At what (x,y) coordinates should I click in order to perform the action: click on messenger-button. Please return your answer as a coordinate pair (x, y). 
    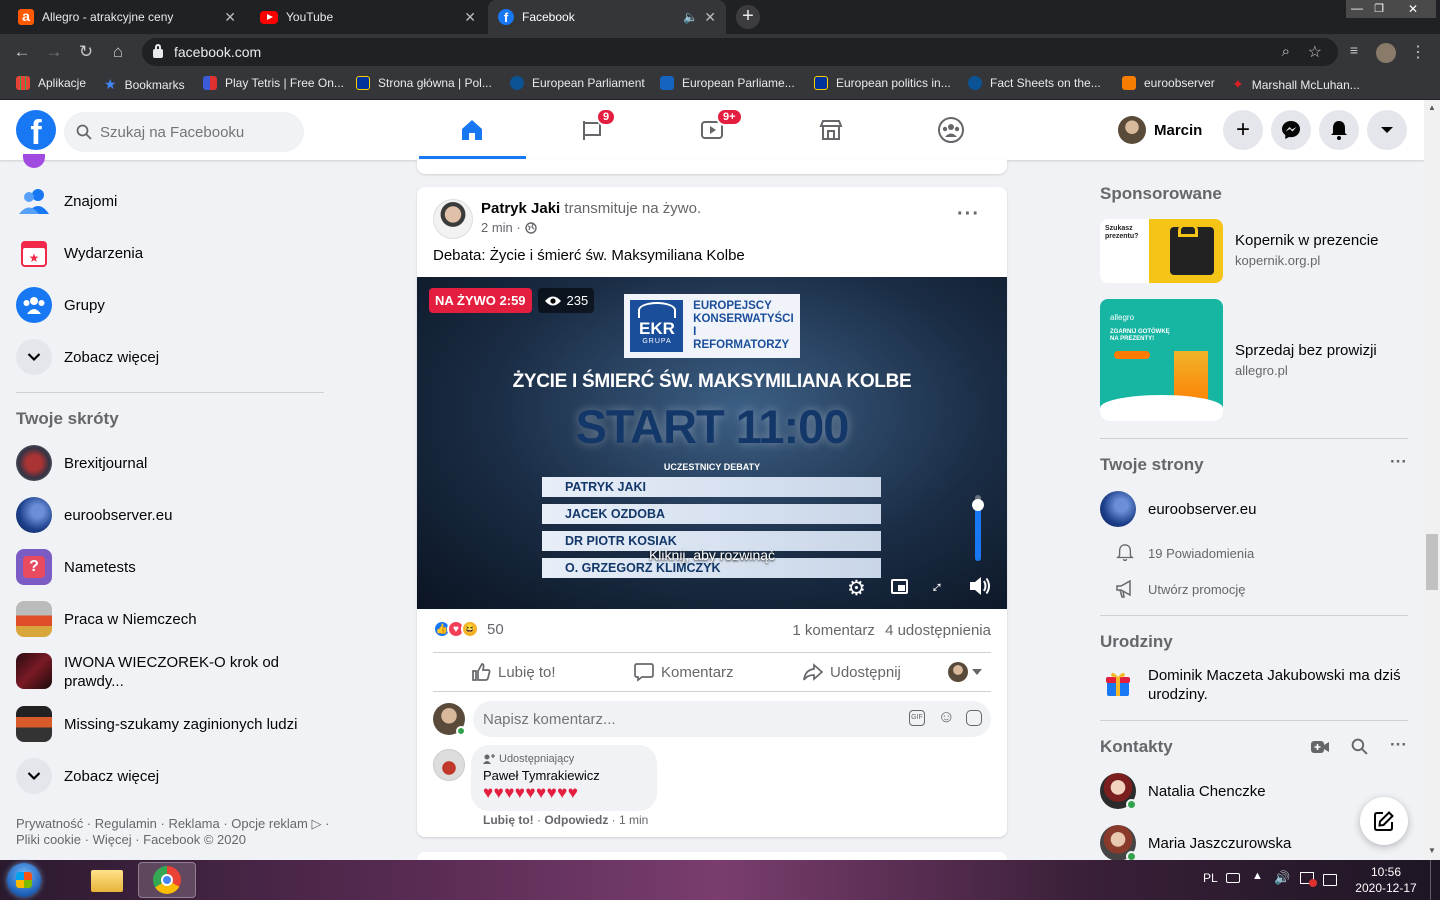
    Looking at the image, I should click on (1291, 130).